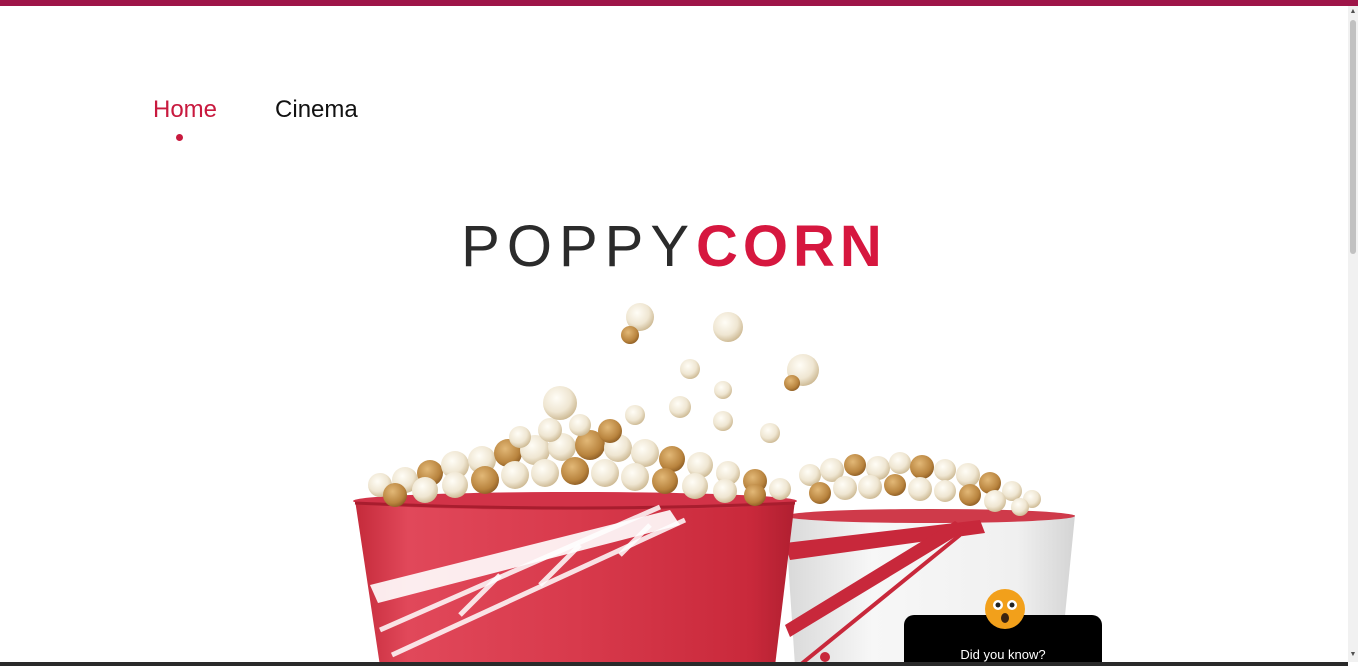  Describe the element at coordinates (579, 246) in the screenshot. I see `brand-name-part-1: POPPY` at that location.